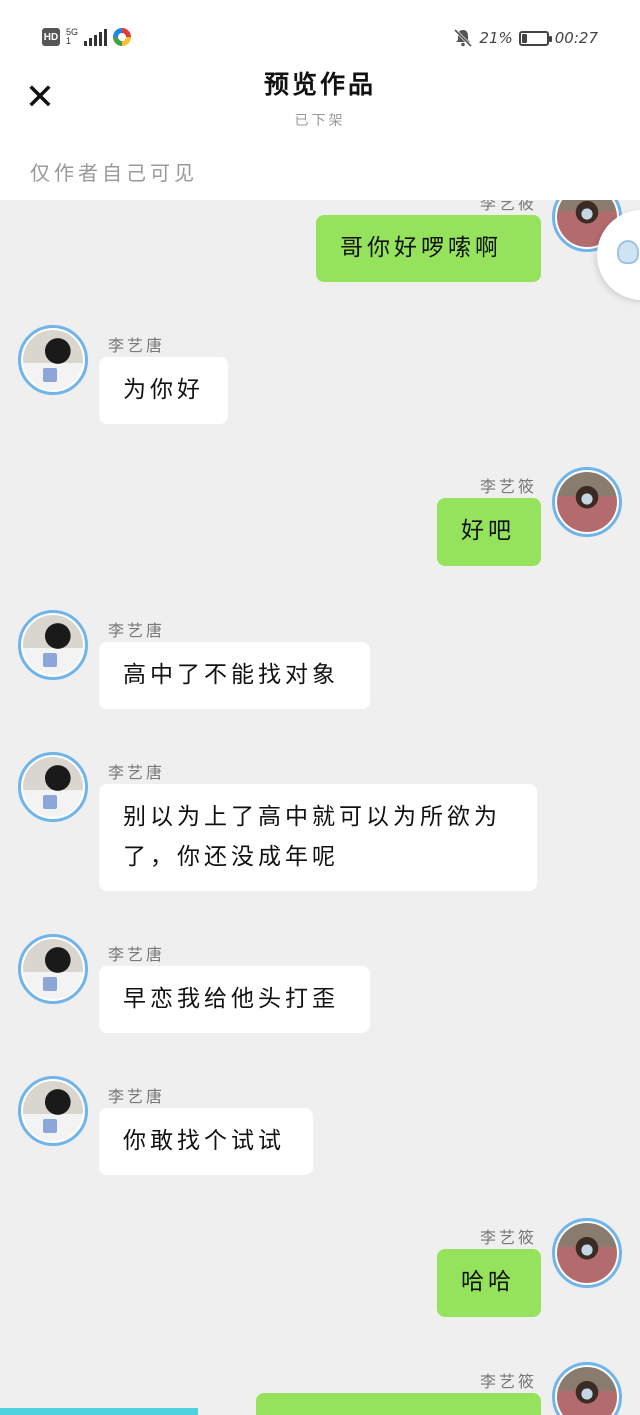 This screenshot has width=640, height=1415. Describe the element at coordinates (489, 532) in the screenshot. I see `message-bubble: 好吧` at that location.